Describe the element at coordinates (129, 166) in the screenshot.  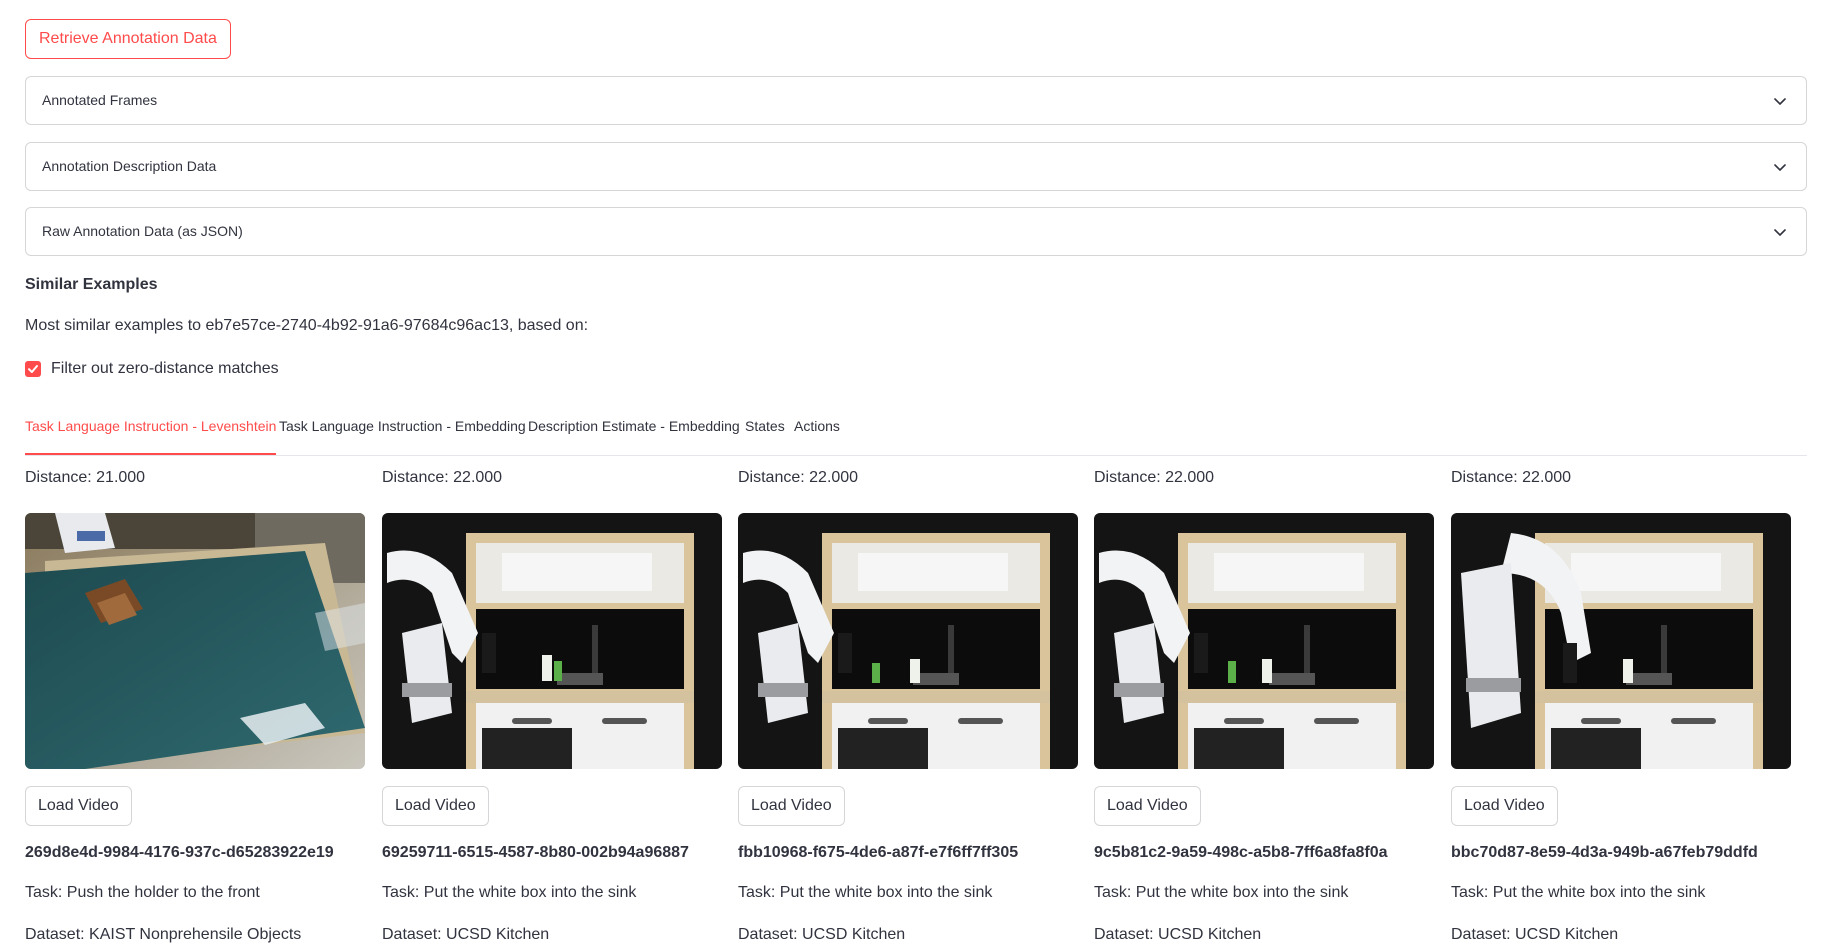
I see `expander-label: Annotation Description Data` at that location.